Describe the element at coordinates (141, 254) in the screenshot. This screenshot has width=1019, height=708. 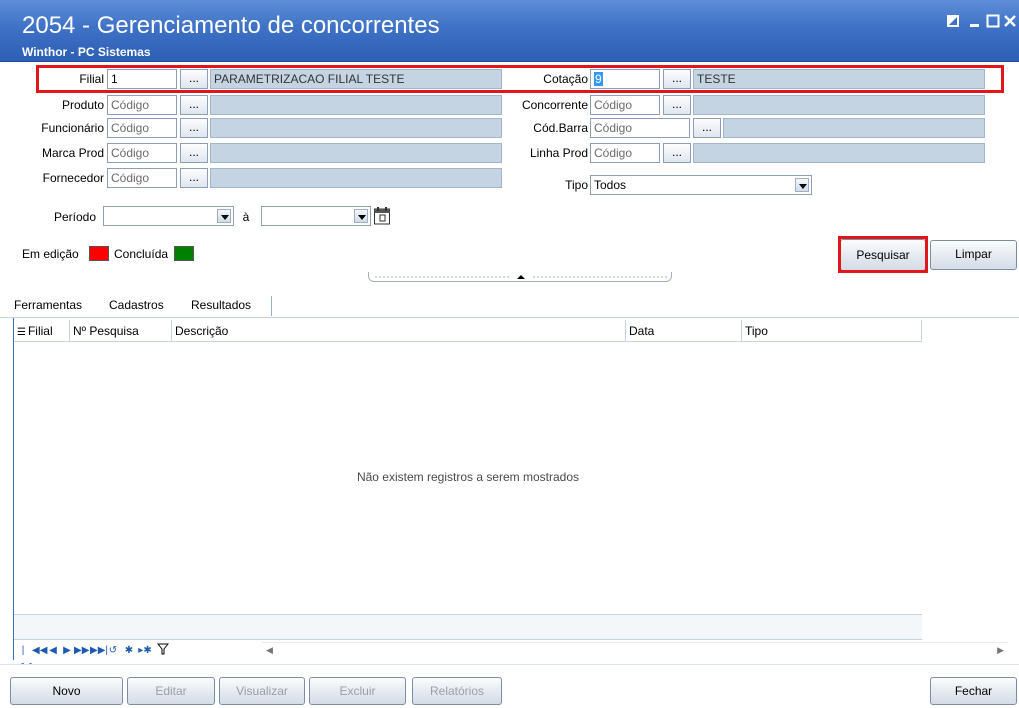
I see `concluida-label: Concluída` at that location.